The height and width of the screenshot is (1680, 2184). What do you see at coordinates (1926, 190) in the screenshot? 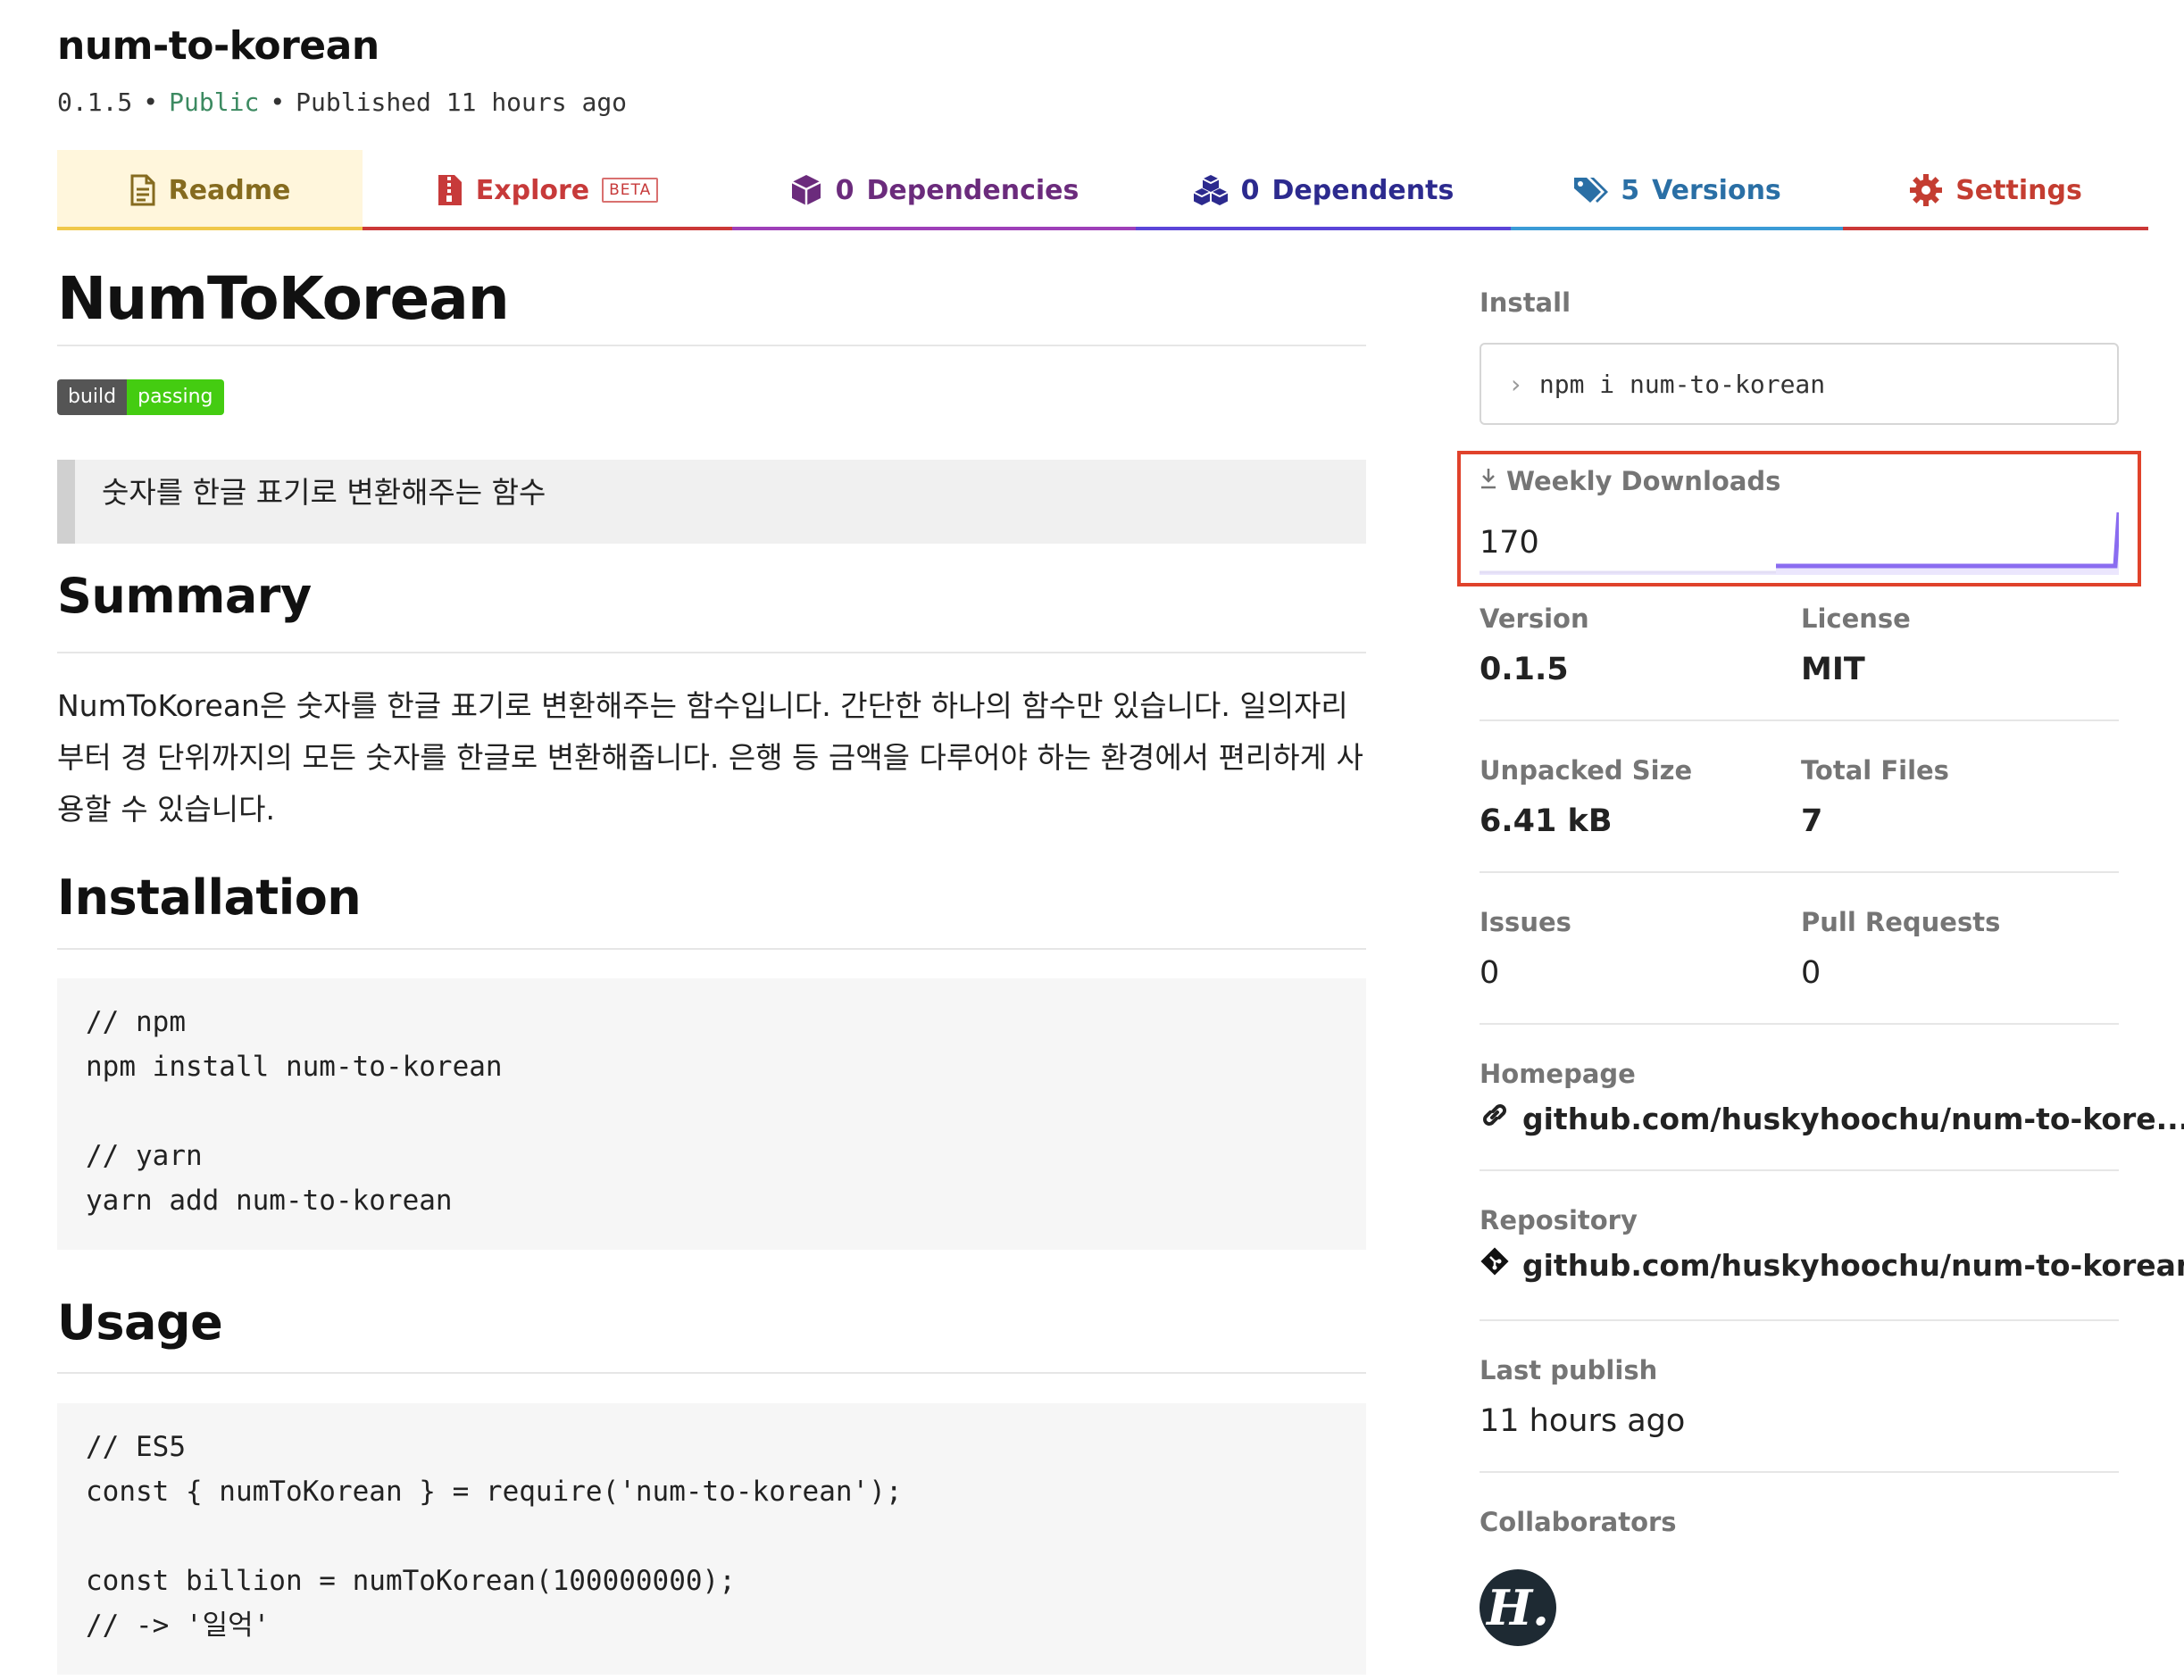
I see `gear-icon` at bounding box center [1926, 190].